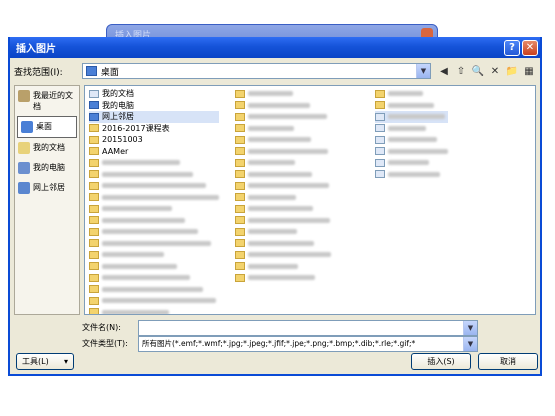 The image size is (555, 416). I want to click on cancel-button: 取消, so click(508, 361).